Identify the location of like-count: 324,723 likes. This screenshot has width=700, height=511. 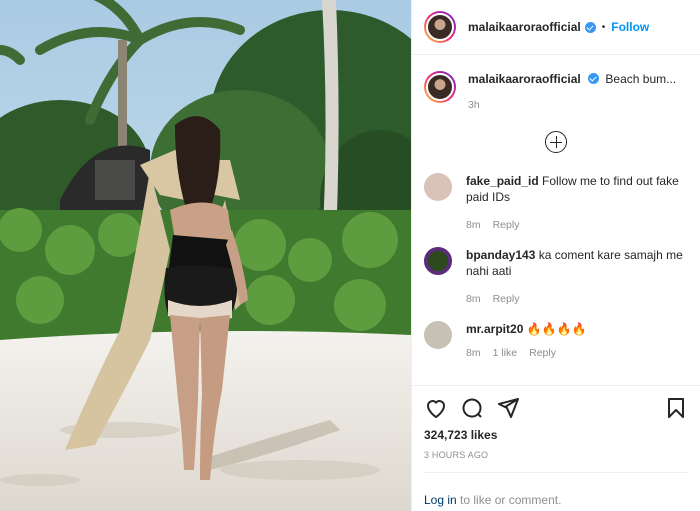
(556, 435).